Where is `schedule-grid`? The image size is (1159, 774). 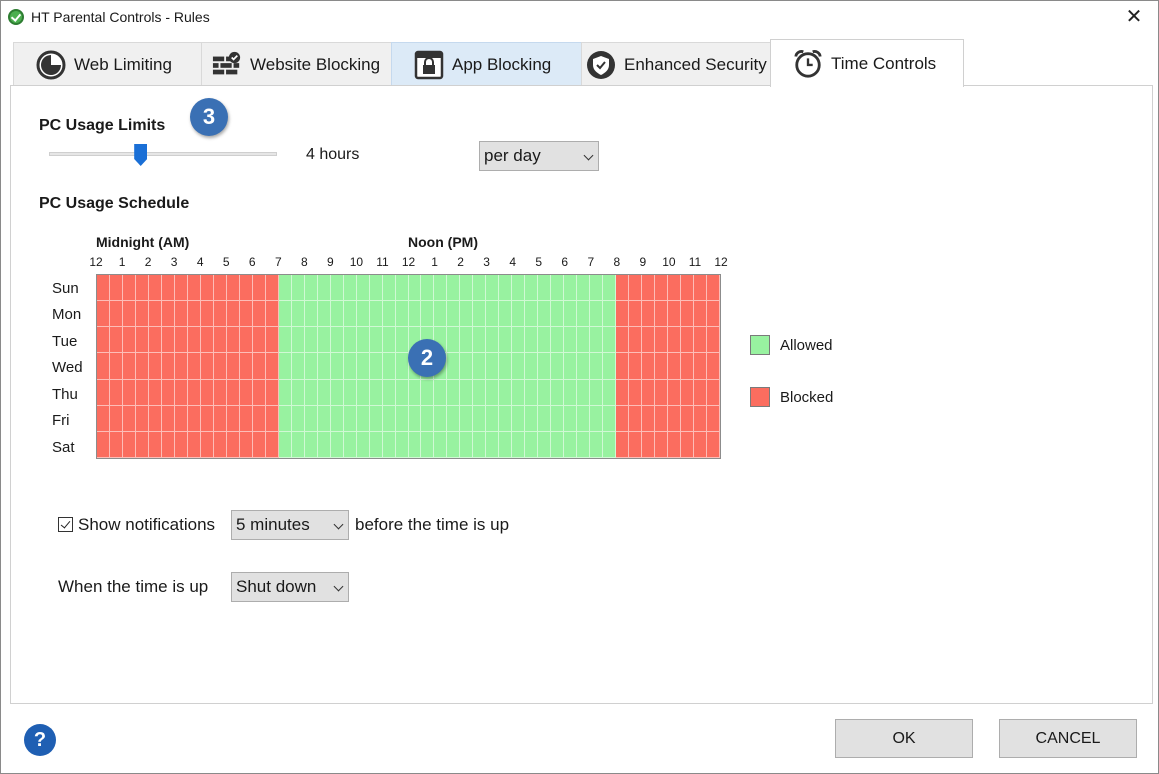 schedule-grid is located at coordinates (408, 366).